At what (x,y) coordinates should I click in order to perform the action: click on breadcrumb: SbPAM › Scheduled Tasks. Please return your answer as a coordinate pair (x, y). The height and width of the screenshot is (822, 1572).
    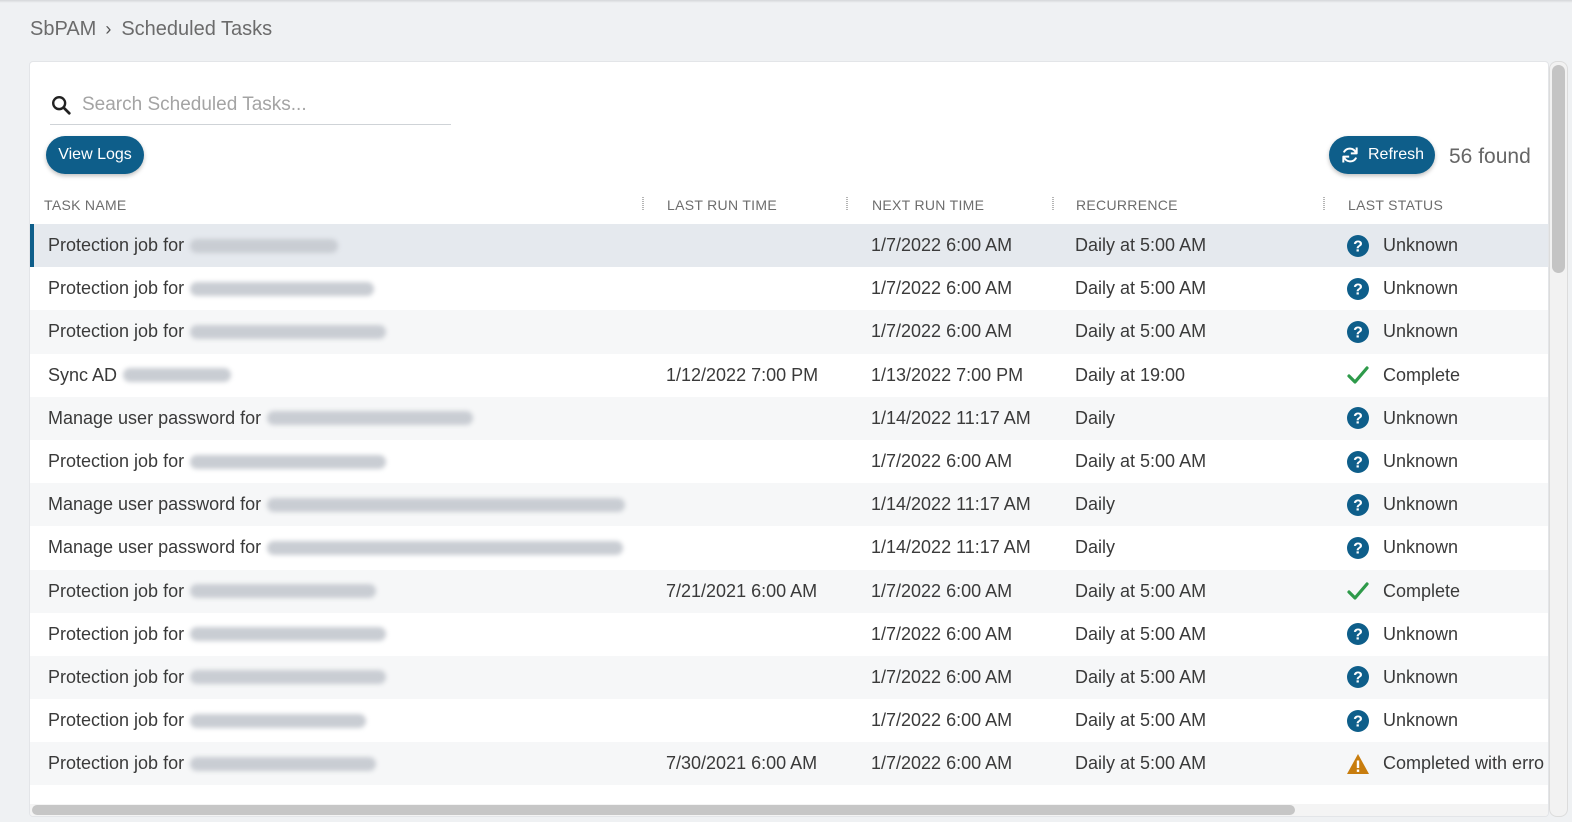
    Looking at the image, I should click on (151, 29).